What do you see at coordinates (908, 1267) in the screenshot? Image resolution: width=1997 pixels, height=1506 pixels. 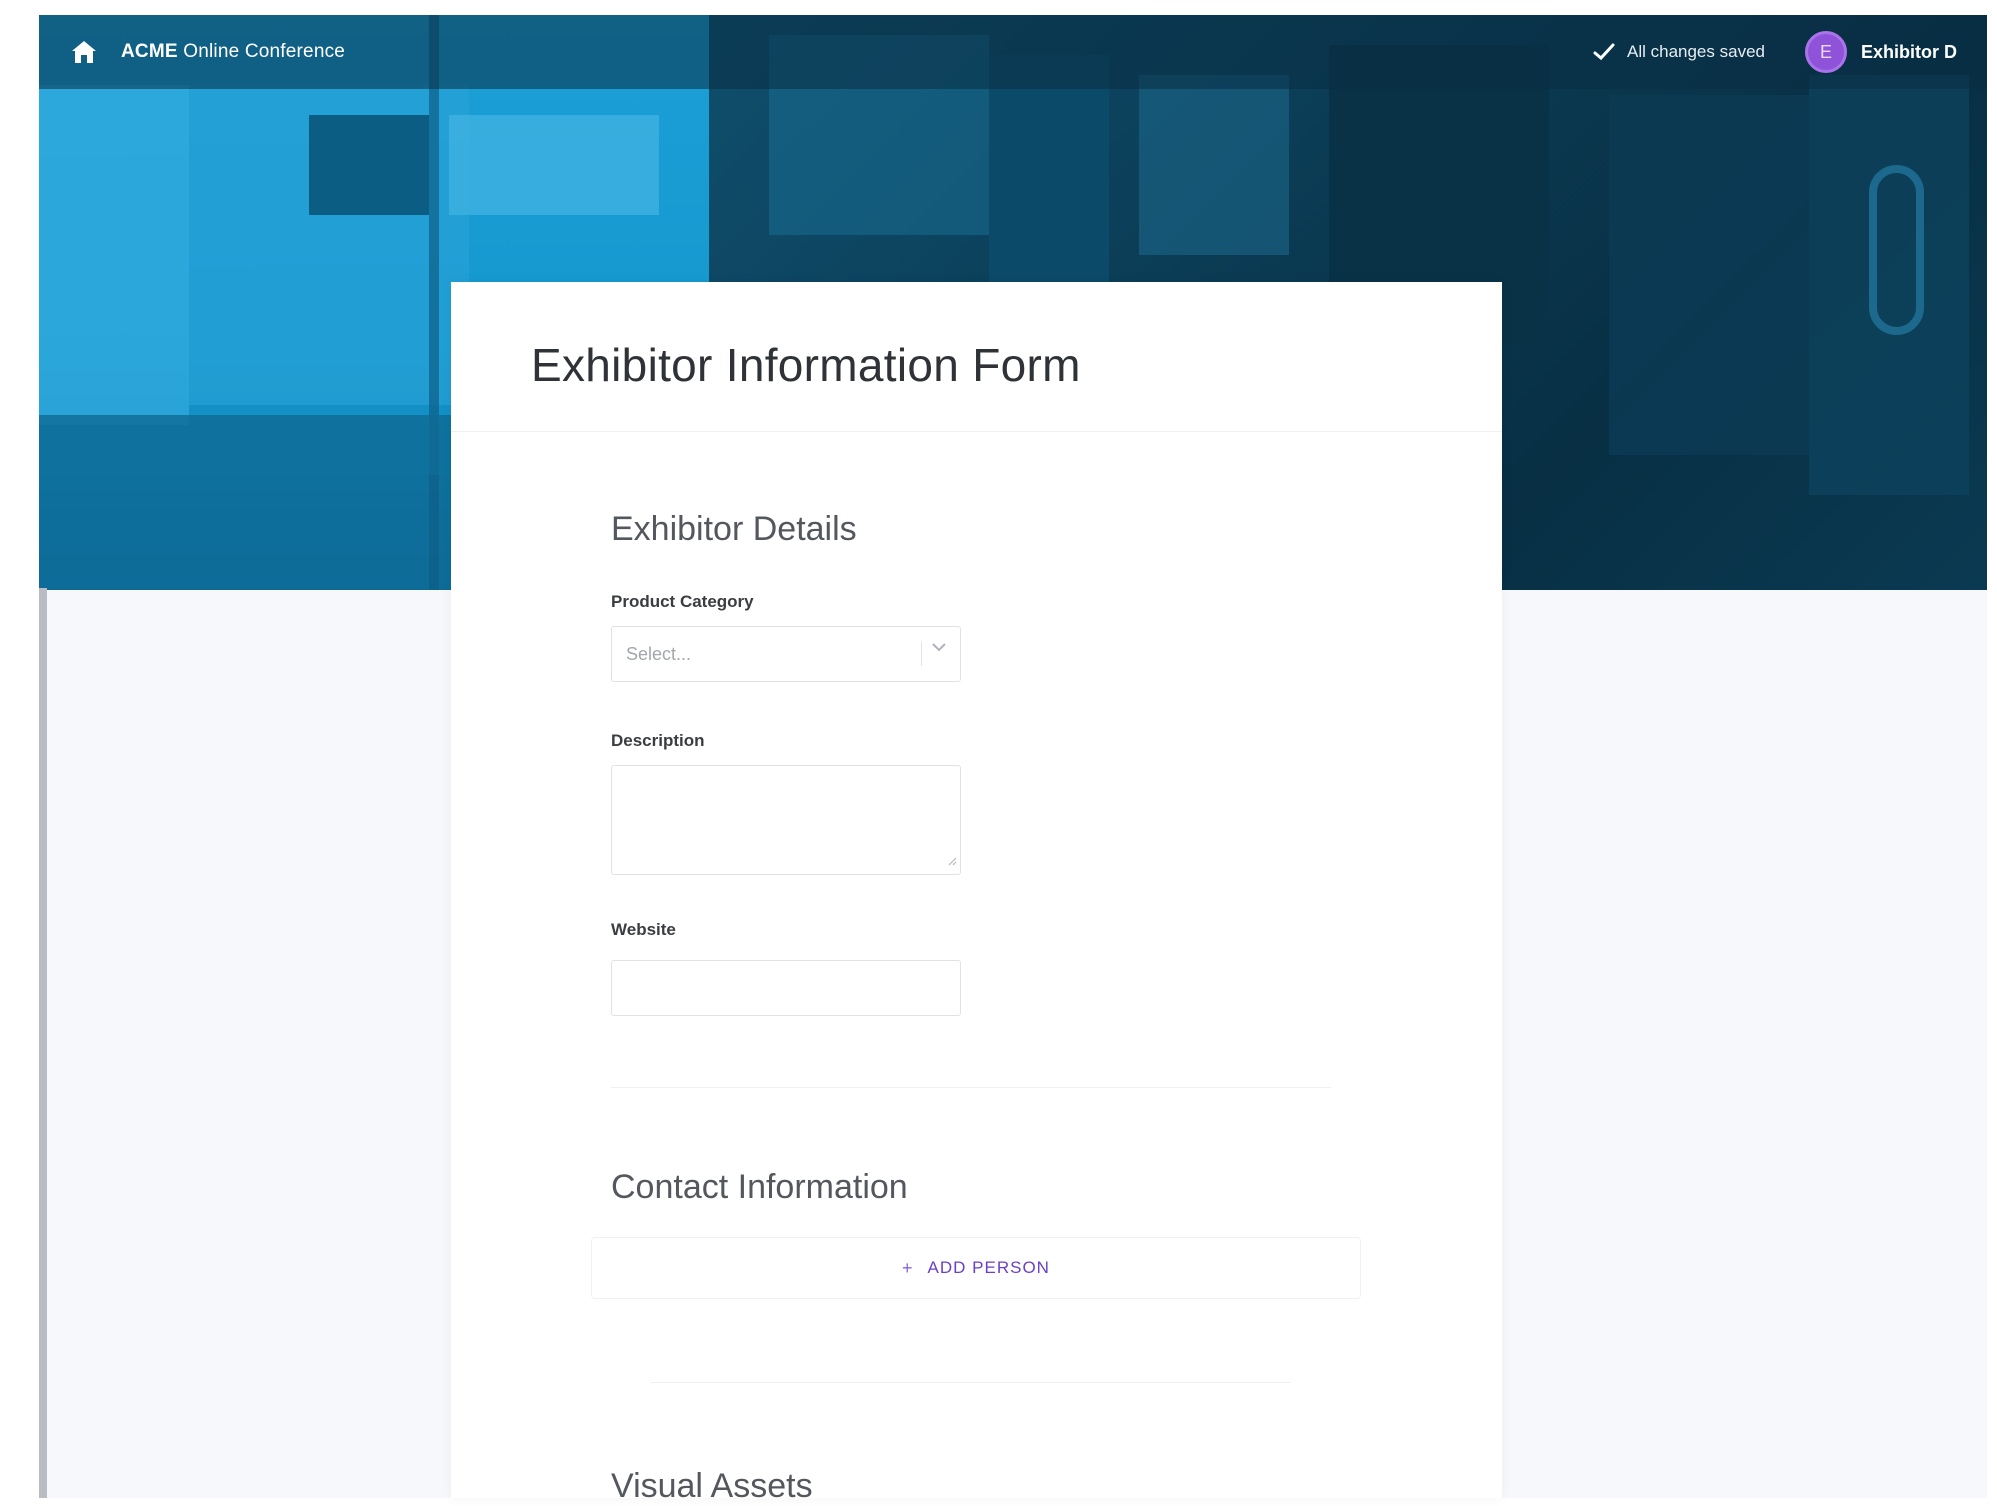 I see `plus-icon: +` at bounding box center [908, 1267].